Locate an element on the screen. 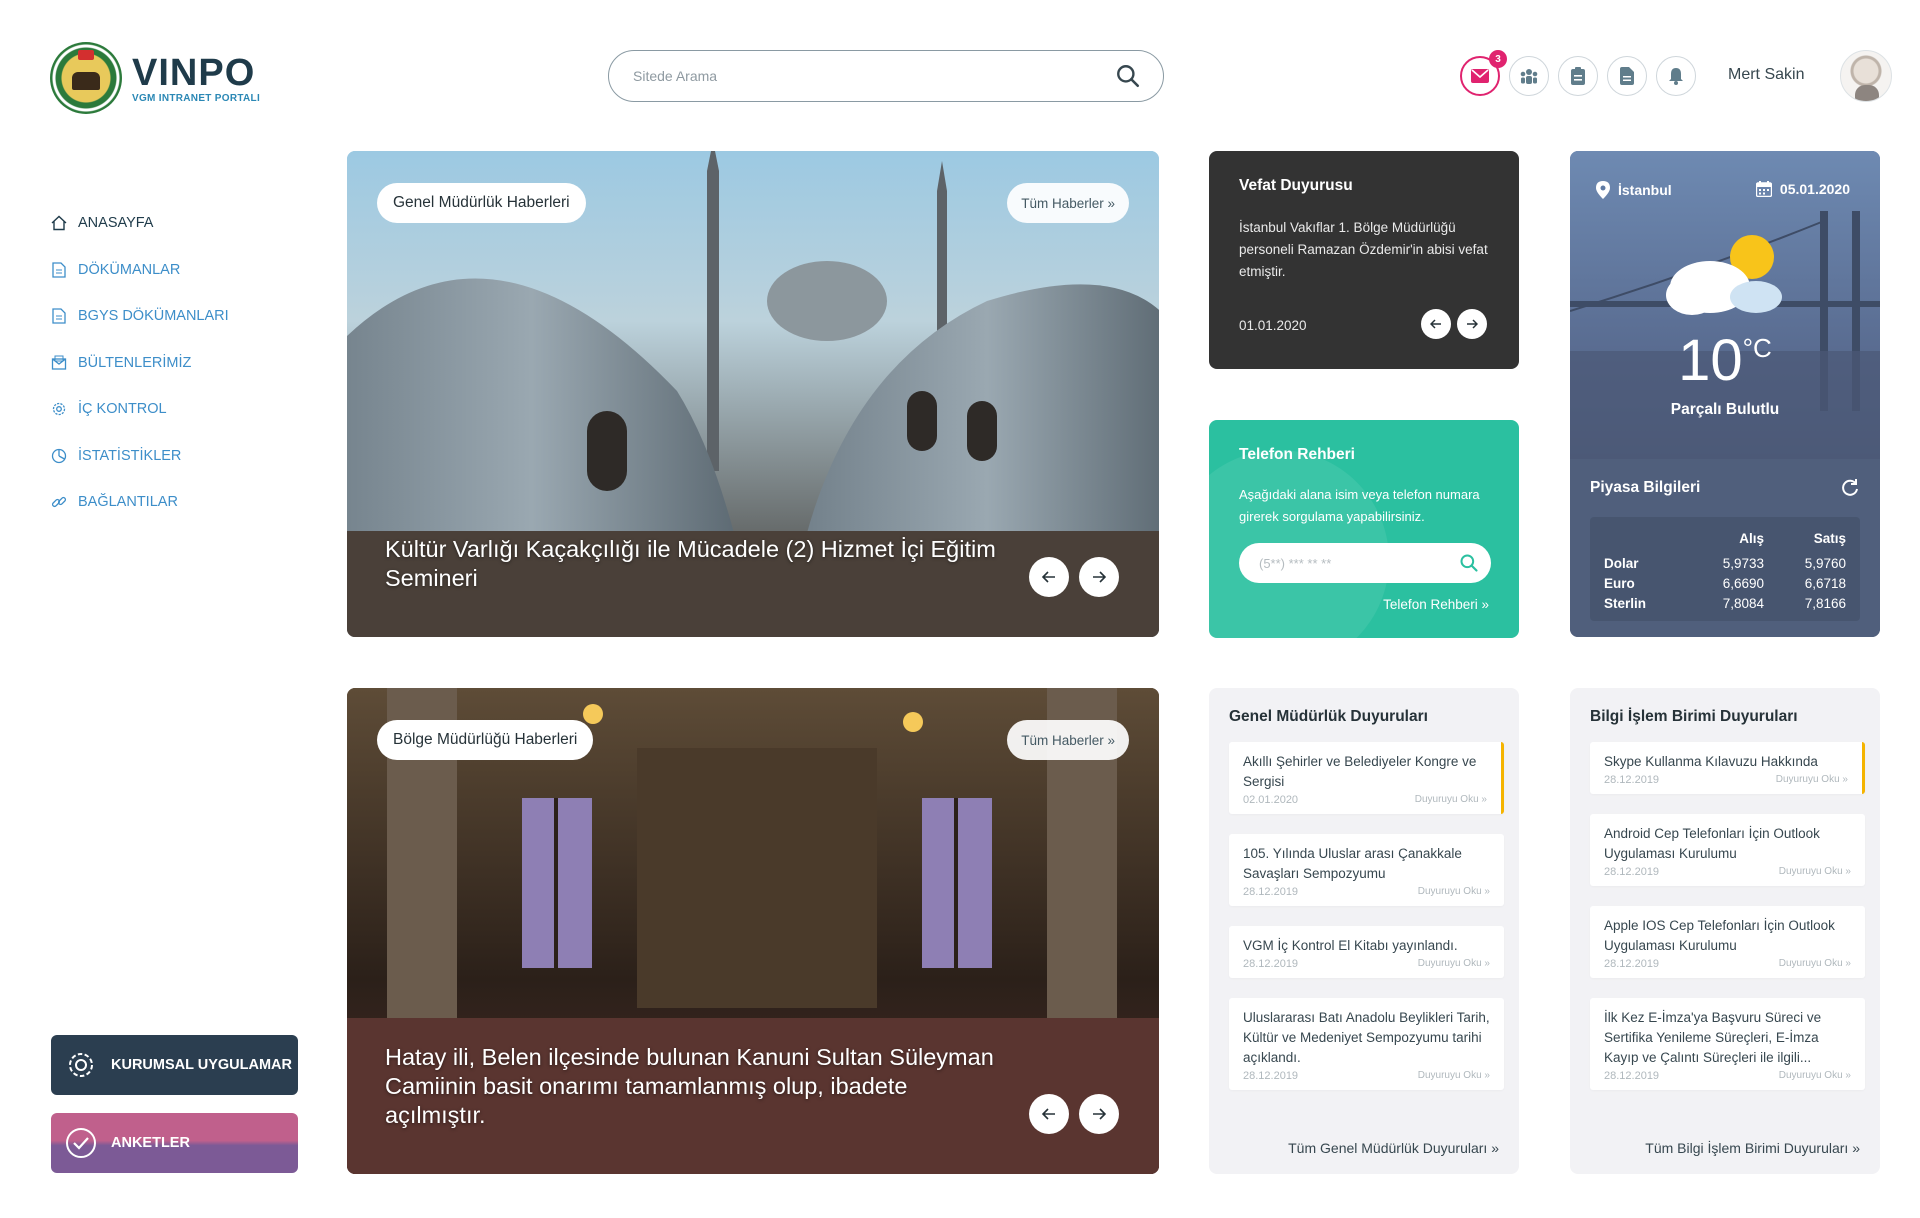 This screenshot has height=1218, width=1920. sidebar-item-label: BGYS DÖKÜMANLARI is located at coordinates (153, 316).